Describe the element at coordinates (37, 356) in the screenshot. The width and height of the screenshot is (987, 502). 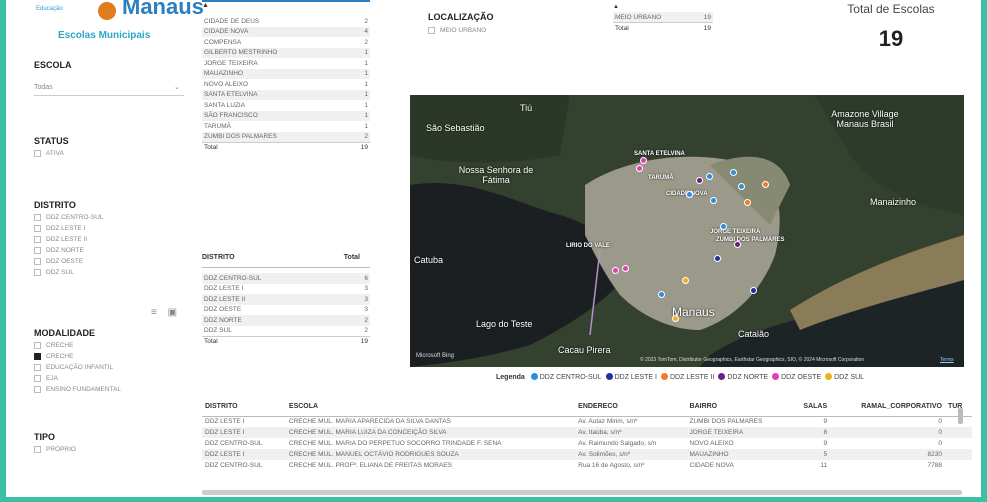
I see `checkbox-checked` at that location.